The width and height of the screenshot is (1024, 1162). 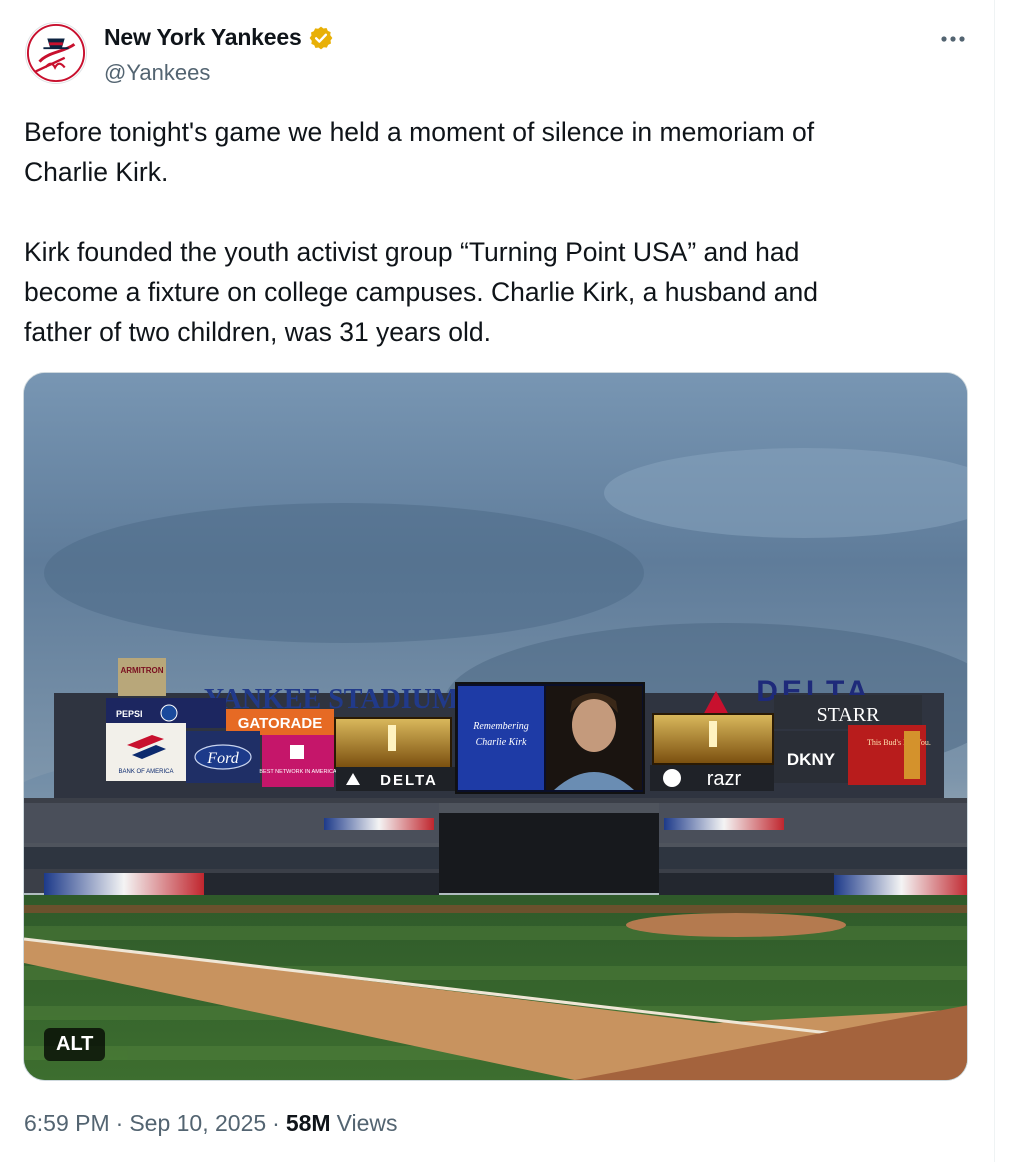 What do you see at coordinates (849, 715) in the screenshot?
I see `starr-sign: STARR` at bounding box center [849, 715].